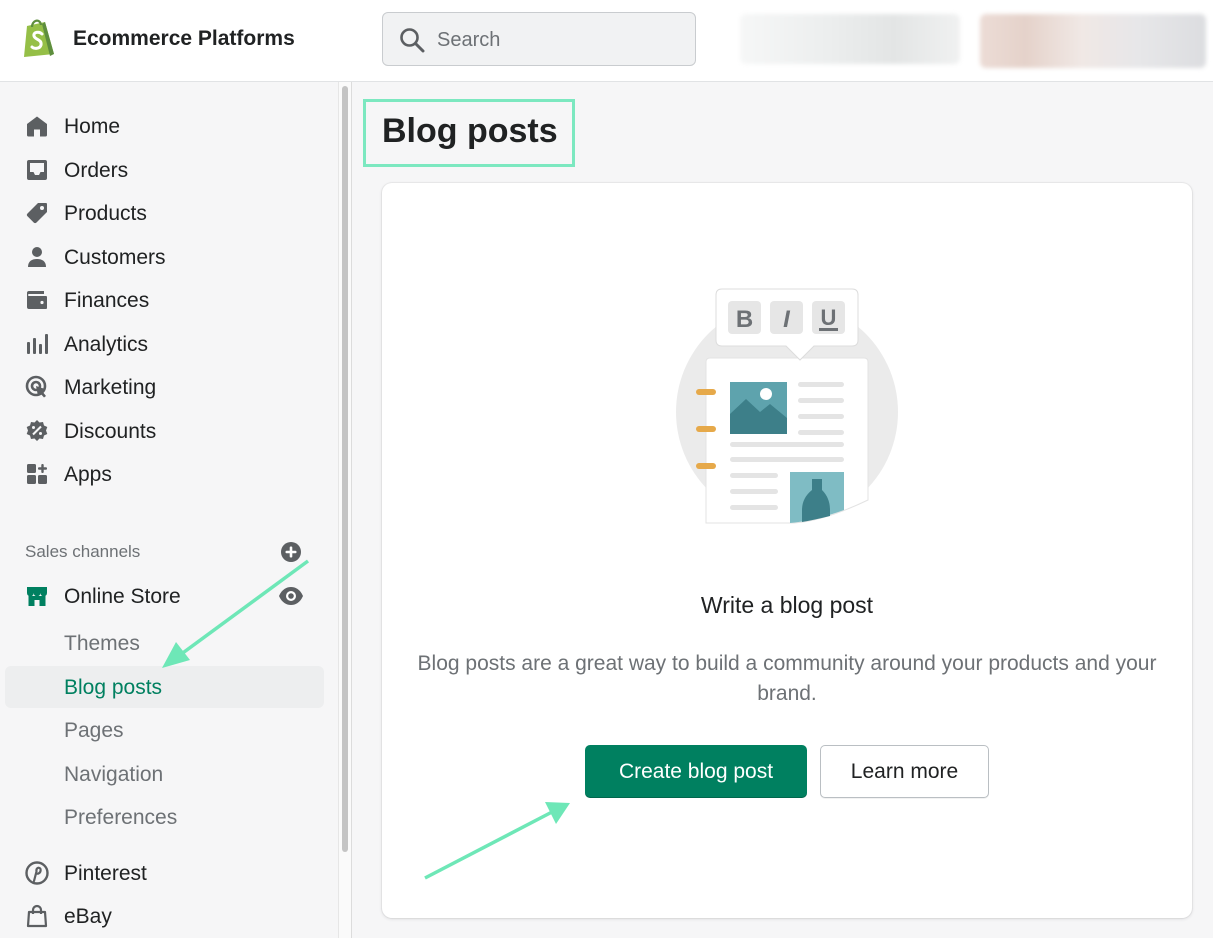 This screenshot has height=938, width=1213. Describe the element at coordinates (291, 596) in the screenshot. I see `view-store-eye-icon` at that location.